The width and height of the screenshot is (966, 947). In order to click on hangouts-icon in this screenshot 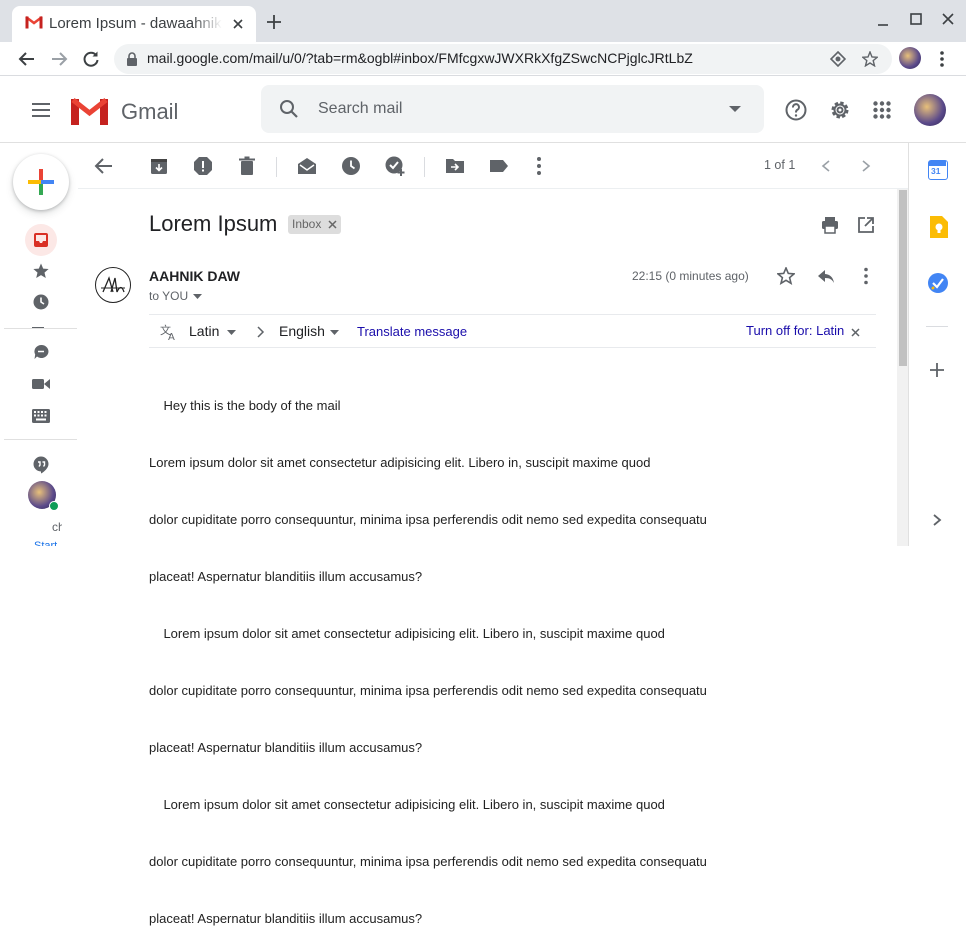, I will do `click(41, 465)`.